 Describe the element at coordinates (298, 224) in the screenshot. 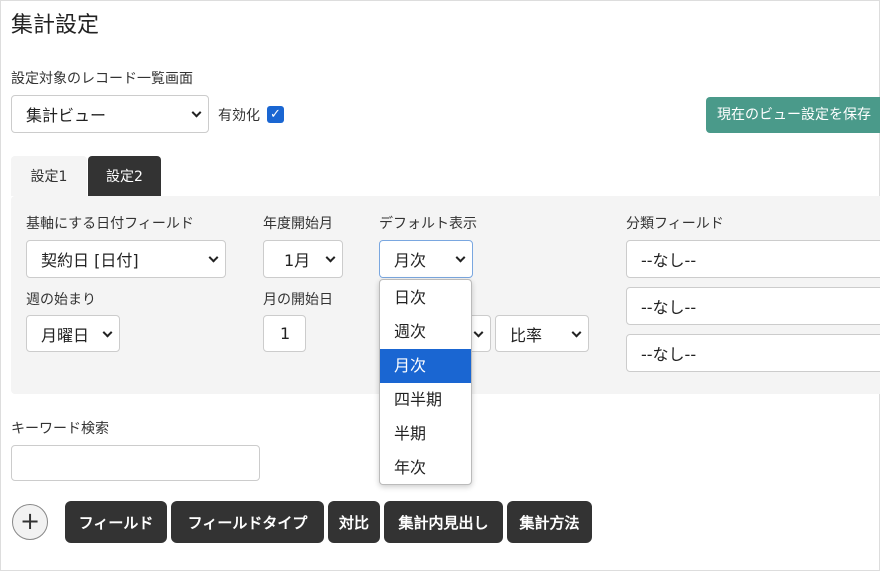

I see `fiscal-start-label: 年度開始月` at that location.